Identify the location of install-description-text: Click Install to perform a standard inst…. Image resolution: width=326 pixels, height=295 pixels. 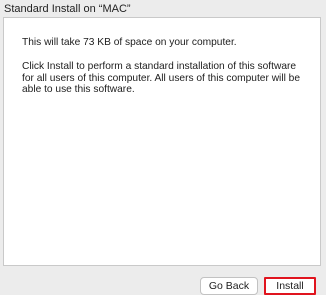
(161, 78).